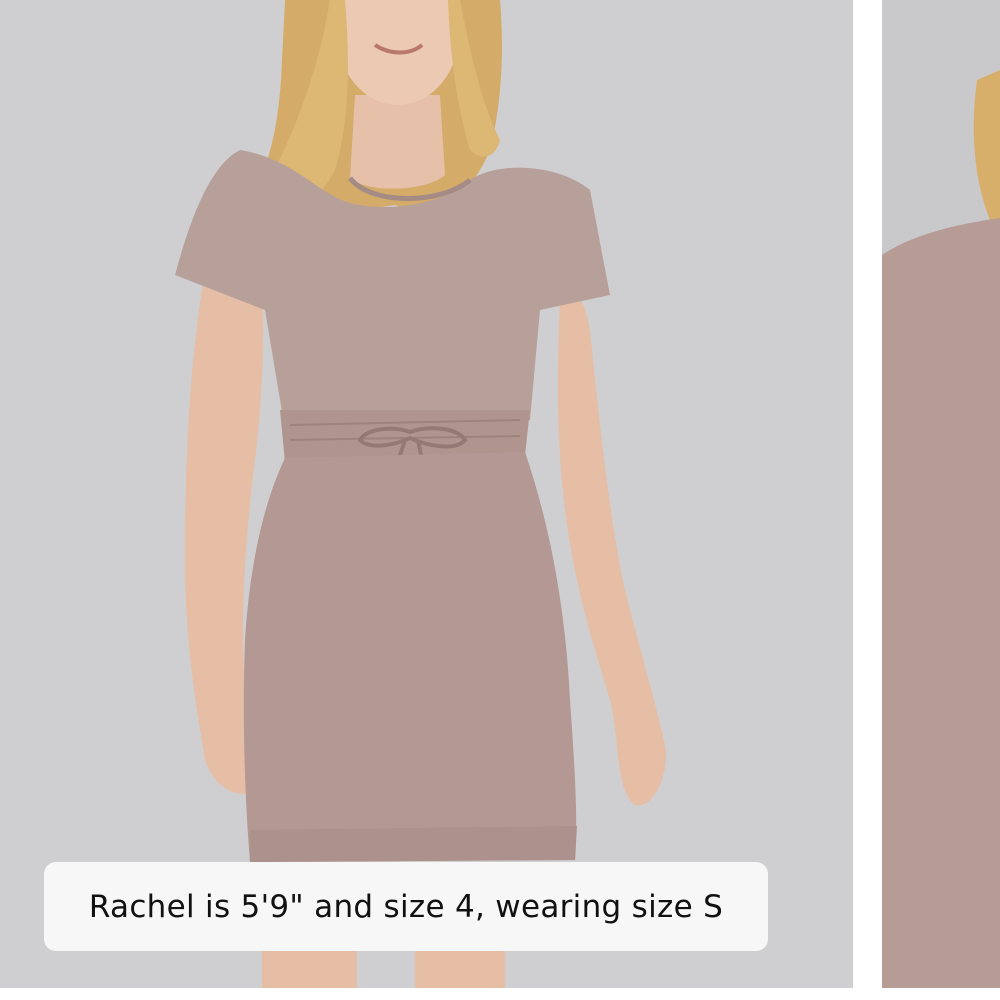 This screenshot has width=1000, height=1000. I want to click on fabric-closeup-photo, so click(941, 494).